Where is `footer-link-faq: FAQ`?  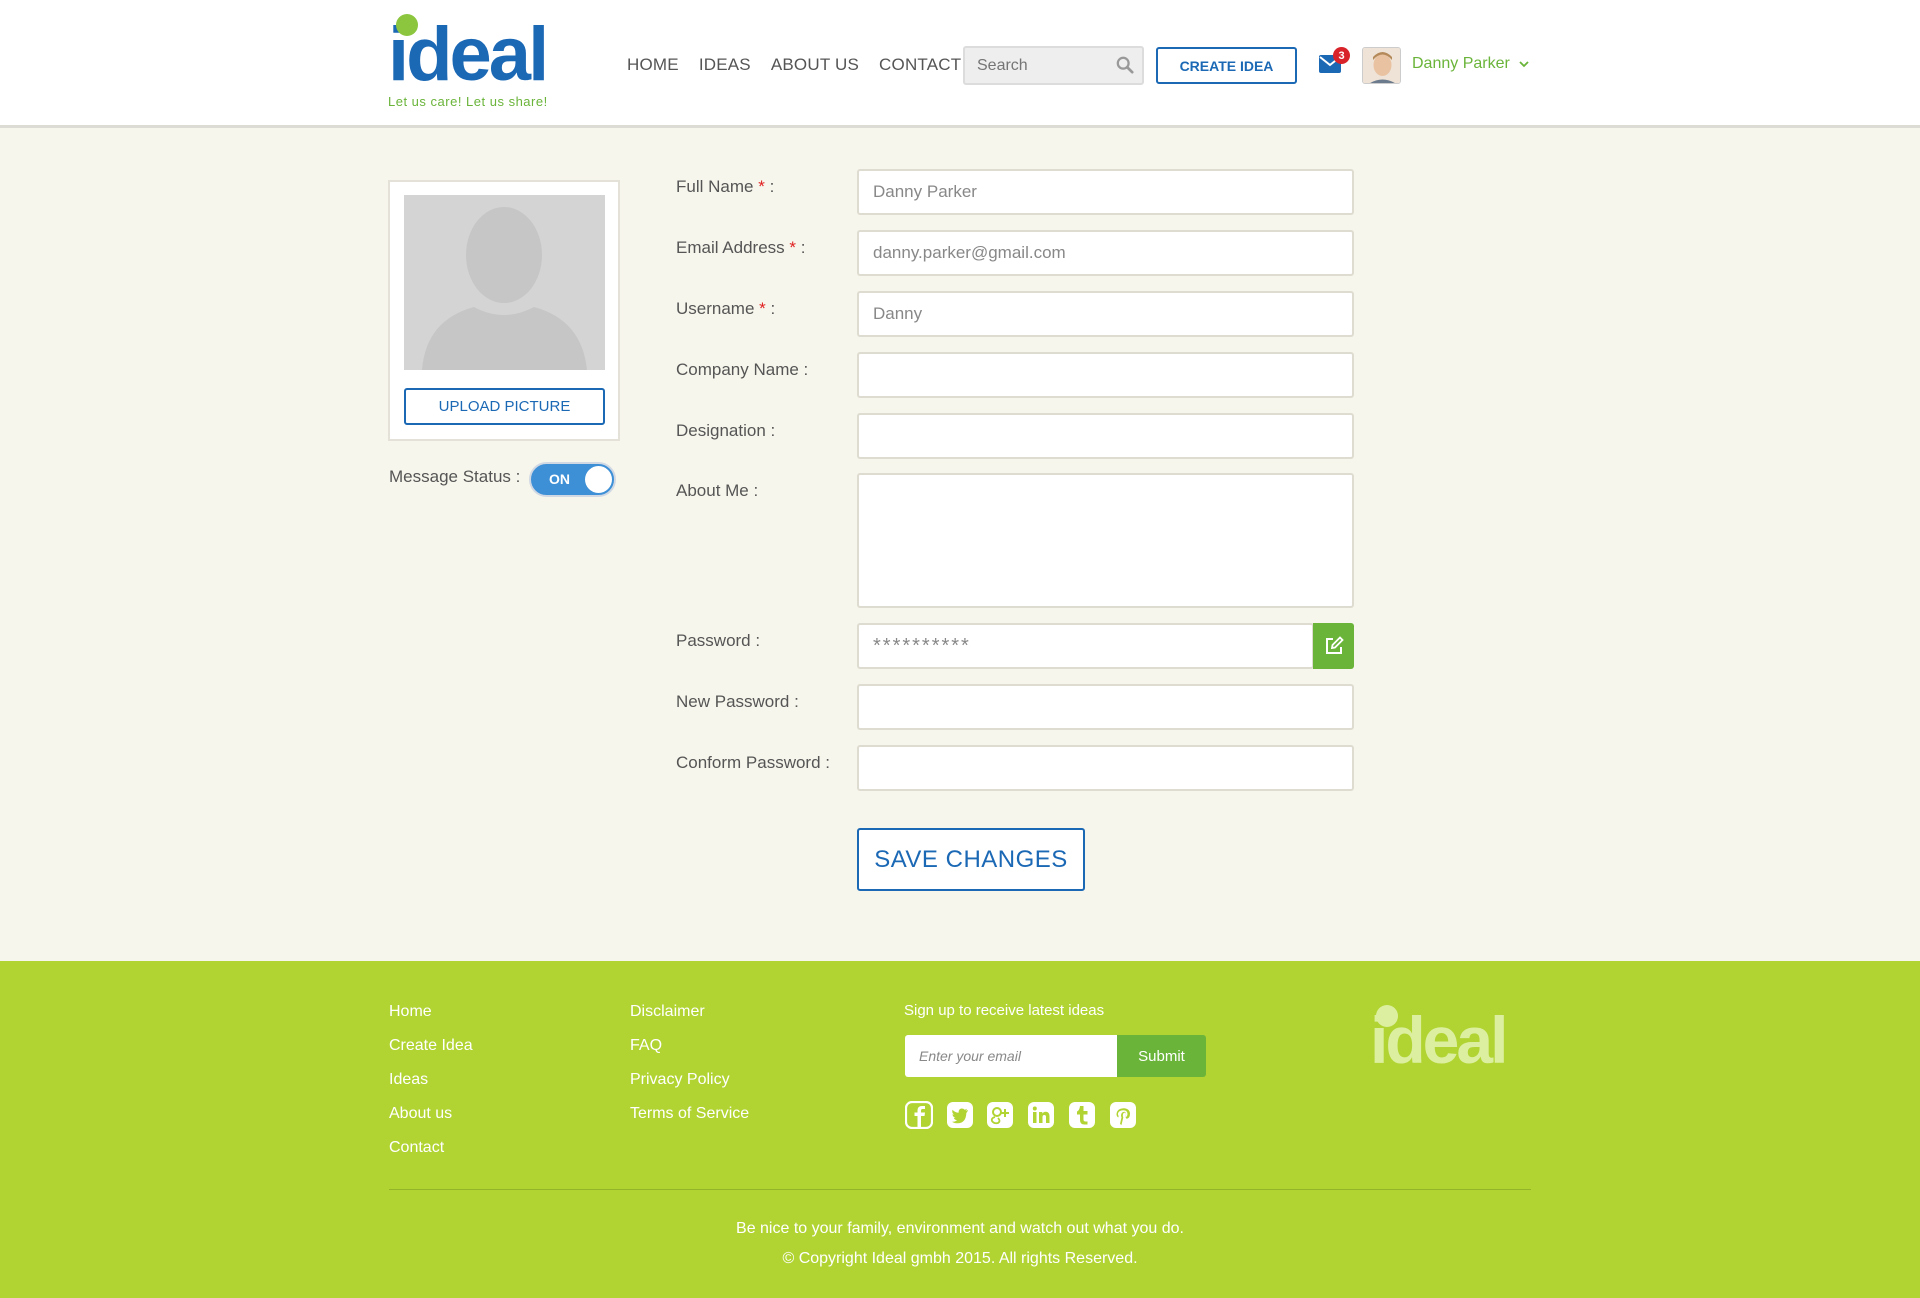
footer-link-faq: FAQ is located at coordinates (646, 1046).